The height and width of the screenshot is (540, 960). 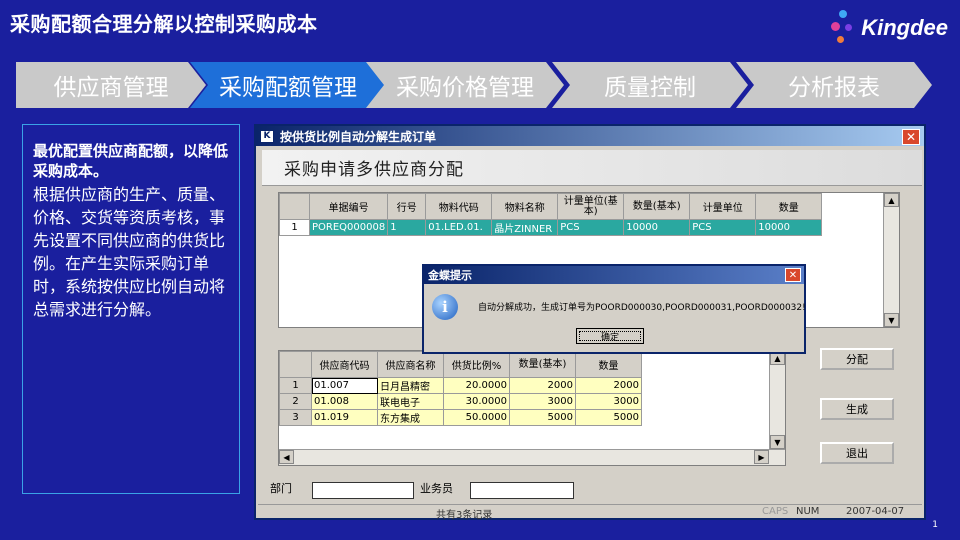 What do you see at coordinates (525, 206) in the screenshot?
I see `column-header: 物料名称` at bounding box center [525, 206].